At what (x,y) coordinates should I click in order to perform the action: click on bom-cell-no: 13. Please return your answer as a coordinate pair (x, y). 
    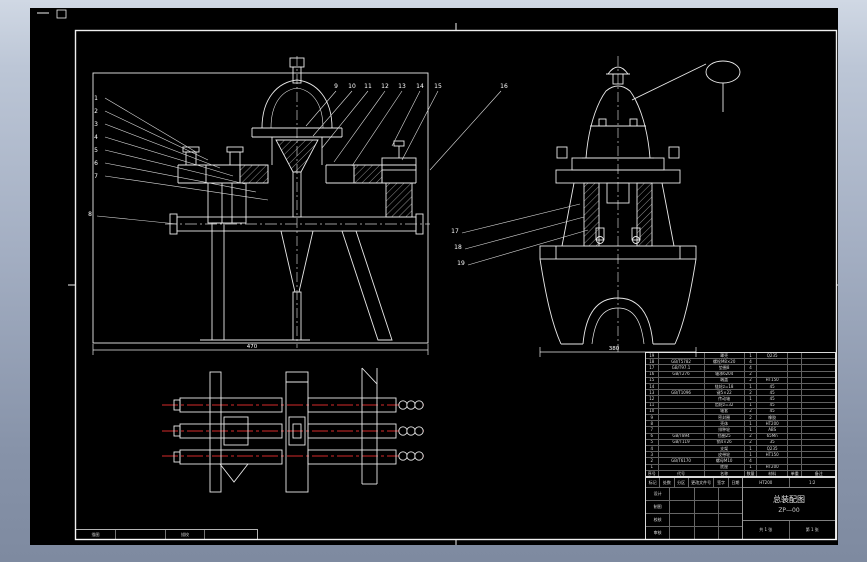
    Looking at the image, I should click on (652, 393).